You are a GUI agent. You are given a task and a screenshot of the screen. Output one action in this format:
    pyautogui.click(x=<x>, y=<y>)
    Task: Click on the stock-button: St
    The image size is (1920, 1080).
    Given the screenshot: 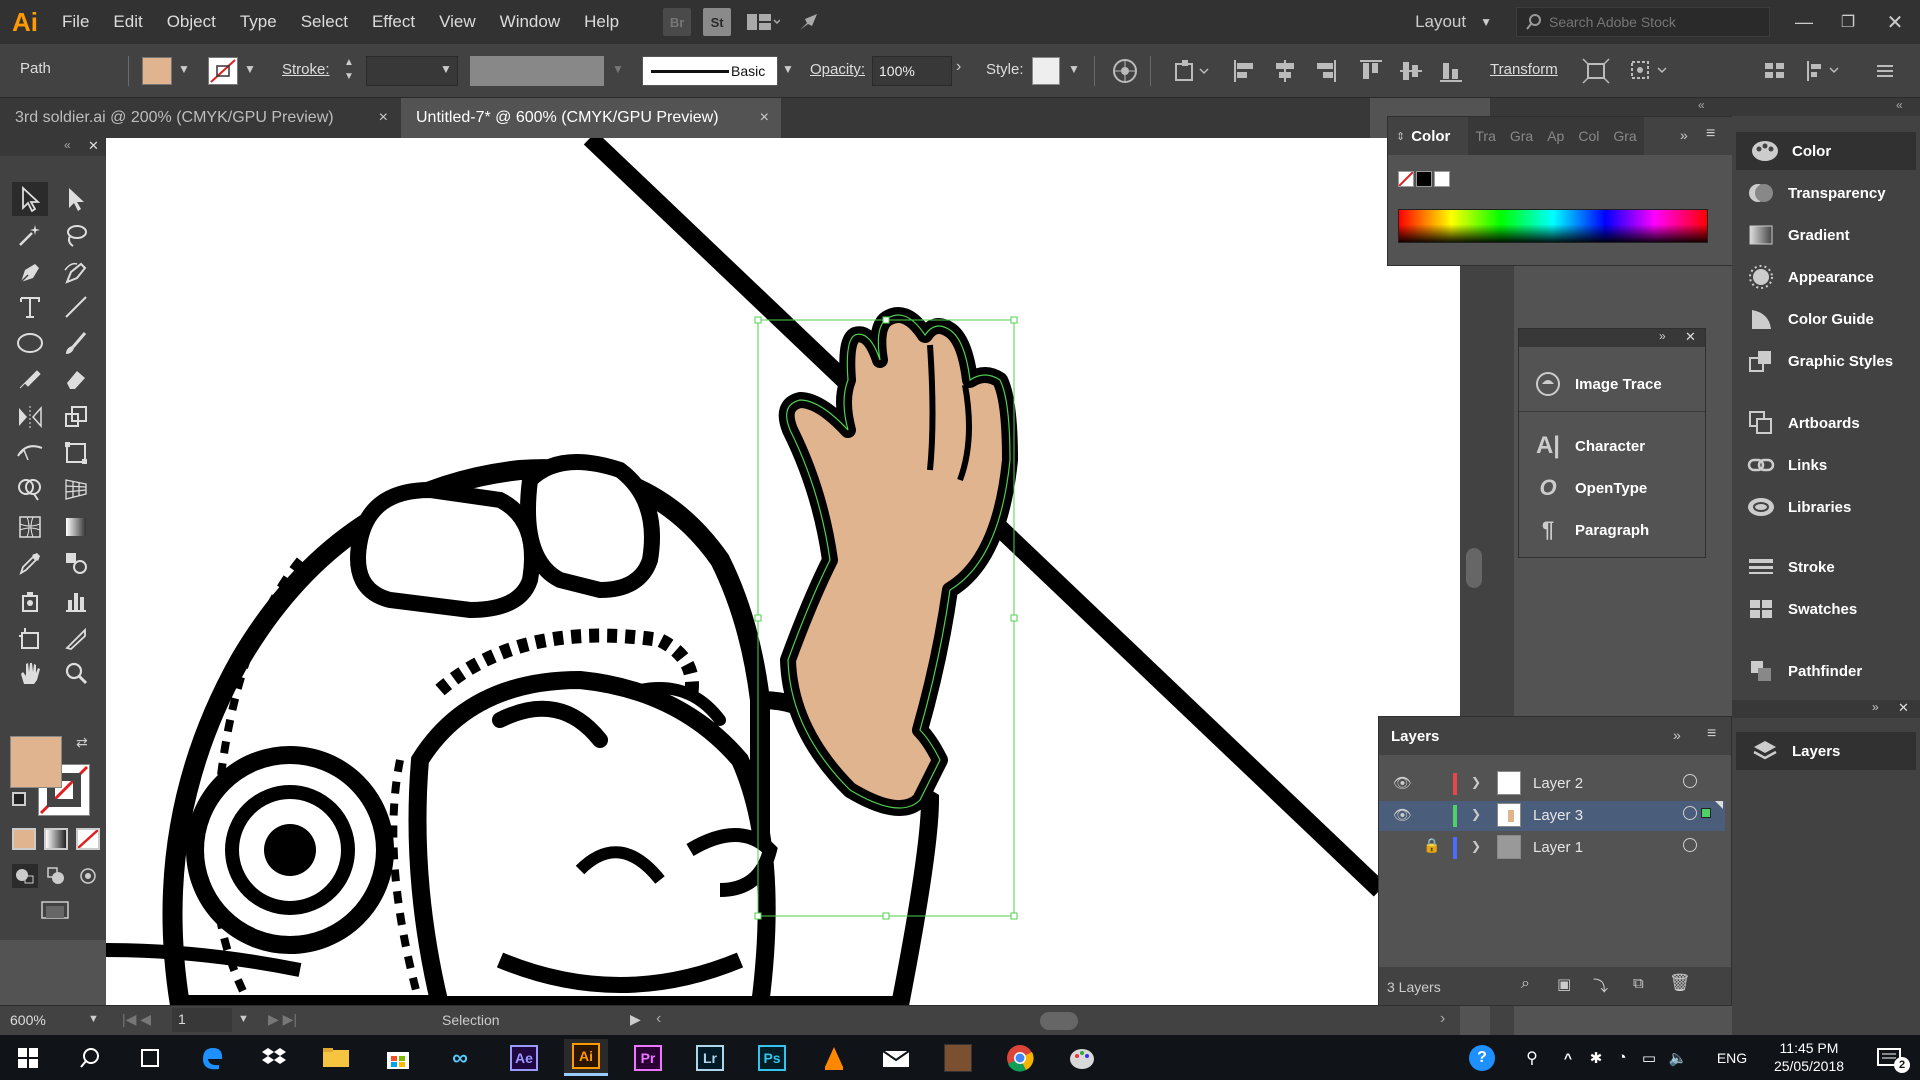 What is the action you would take?
    pyautogui.click(x=717, y=22)
    